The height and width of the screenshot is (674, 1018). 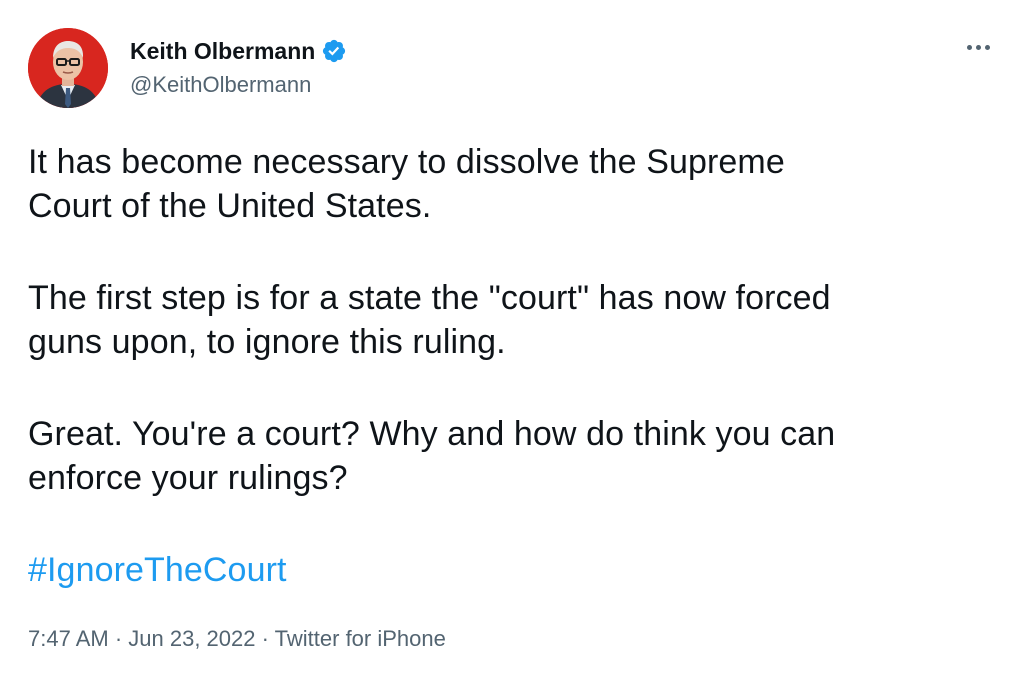 What do you see at coordinates (68, 638) in the screenshot?
I see `timestamp-time: 7:47 AM` at bounding box center [68, 638].